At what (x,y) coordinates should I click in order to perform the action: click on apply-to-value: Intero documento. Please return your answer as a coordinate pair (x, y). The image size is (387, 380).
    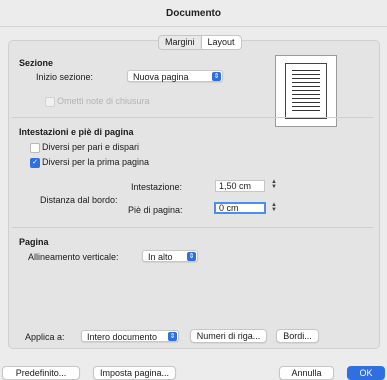
    Looking at the image, I should click on (122, 337).